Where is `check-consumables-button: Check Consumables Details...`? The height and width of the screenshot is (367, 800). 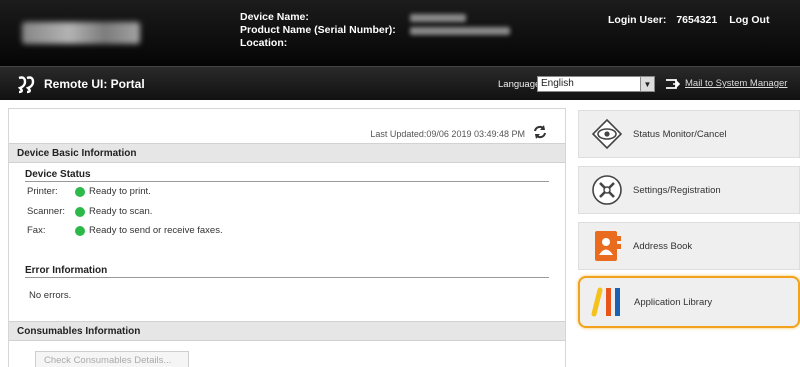
check-consumables-button: Check Consumables Details... is located at coordinates (112, 359).